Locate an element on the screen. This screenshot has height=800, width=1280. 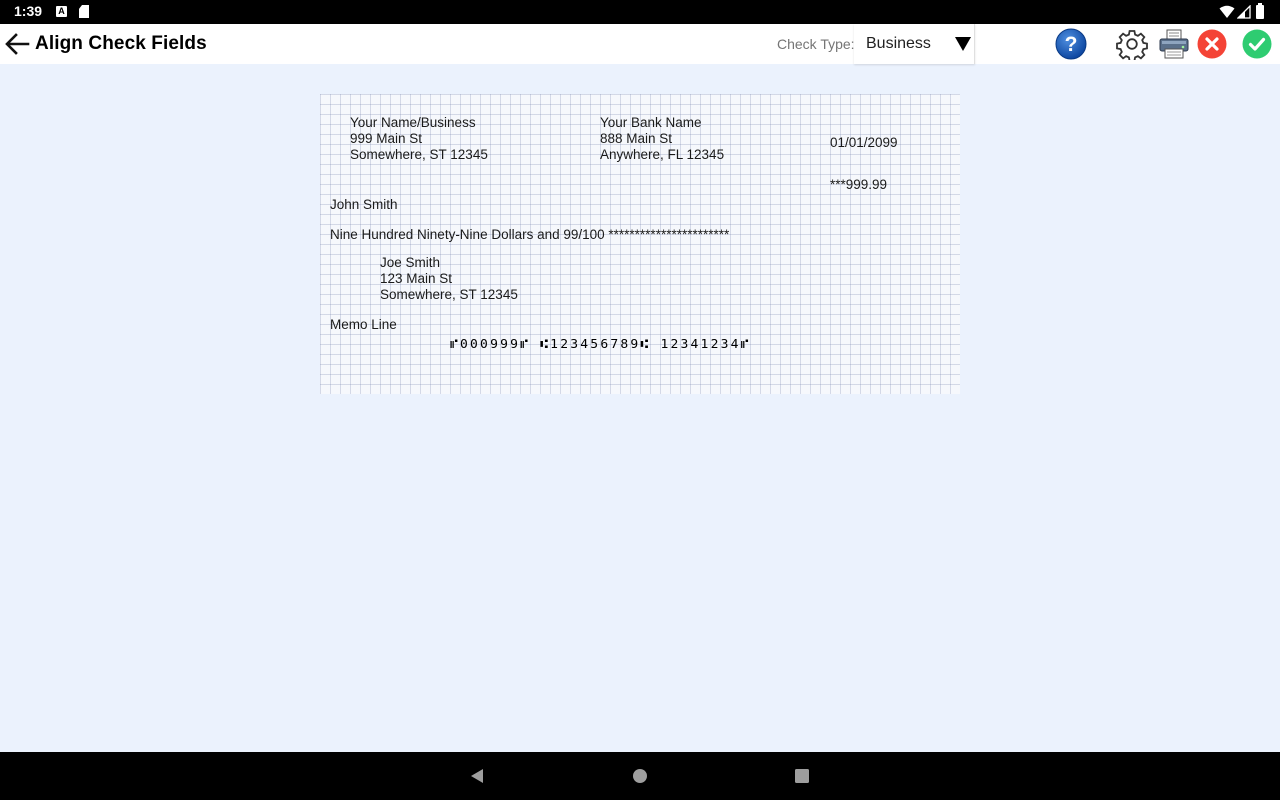
battery-icon is located at coordinates (1260, 11).